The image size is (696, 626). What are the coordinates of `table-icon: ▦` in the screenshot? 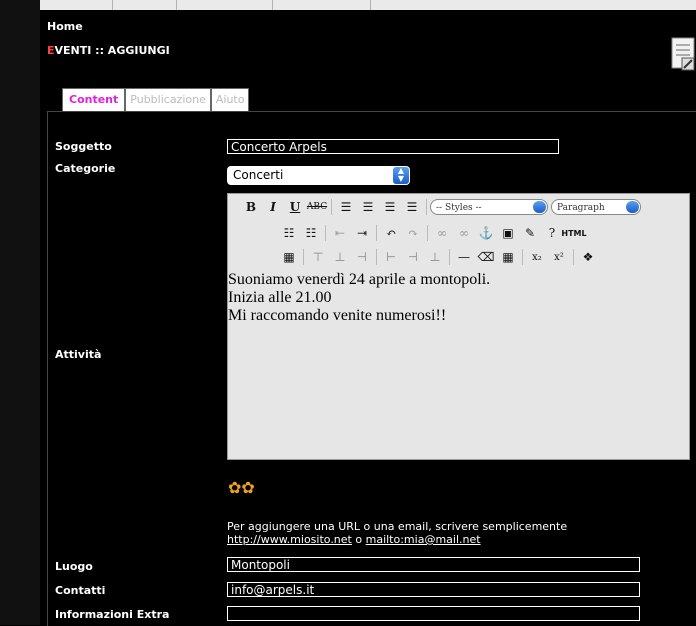 It's located at (289, 257).